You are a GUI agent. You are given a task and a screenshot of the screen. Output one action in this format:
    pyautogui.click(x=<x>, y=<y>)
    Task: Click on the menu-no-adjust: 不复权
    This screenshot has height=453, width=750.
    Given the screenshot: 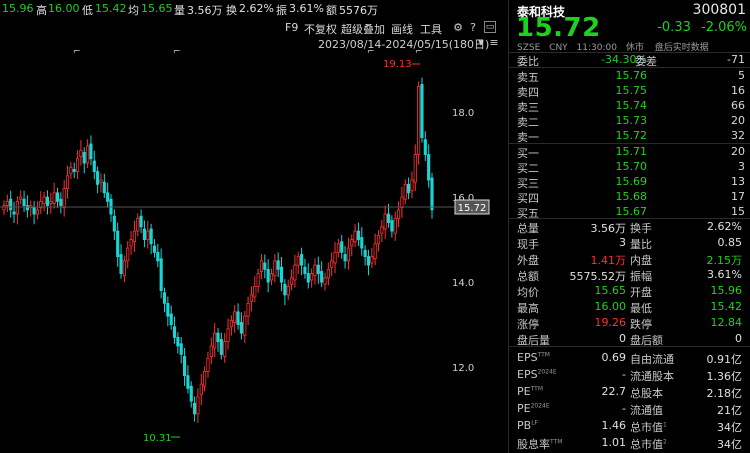 What is the action you would take?
    pyautogui.click(x=320, y=29)
    